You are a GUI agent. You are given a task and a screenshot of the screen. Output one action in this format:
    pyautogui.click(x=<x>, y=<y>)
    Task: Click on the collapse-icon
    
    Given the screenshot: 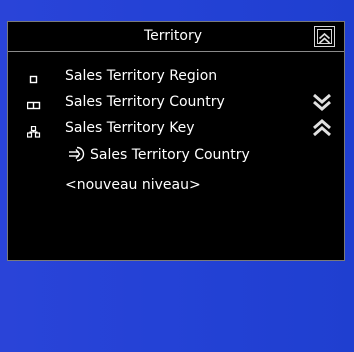 What is the action you would take?
    pyautogui.click(x=324, y=36)
    